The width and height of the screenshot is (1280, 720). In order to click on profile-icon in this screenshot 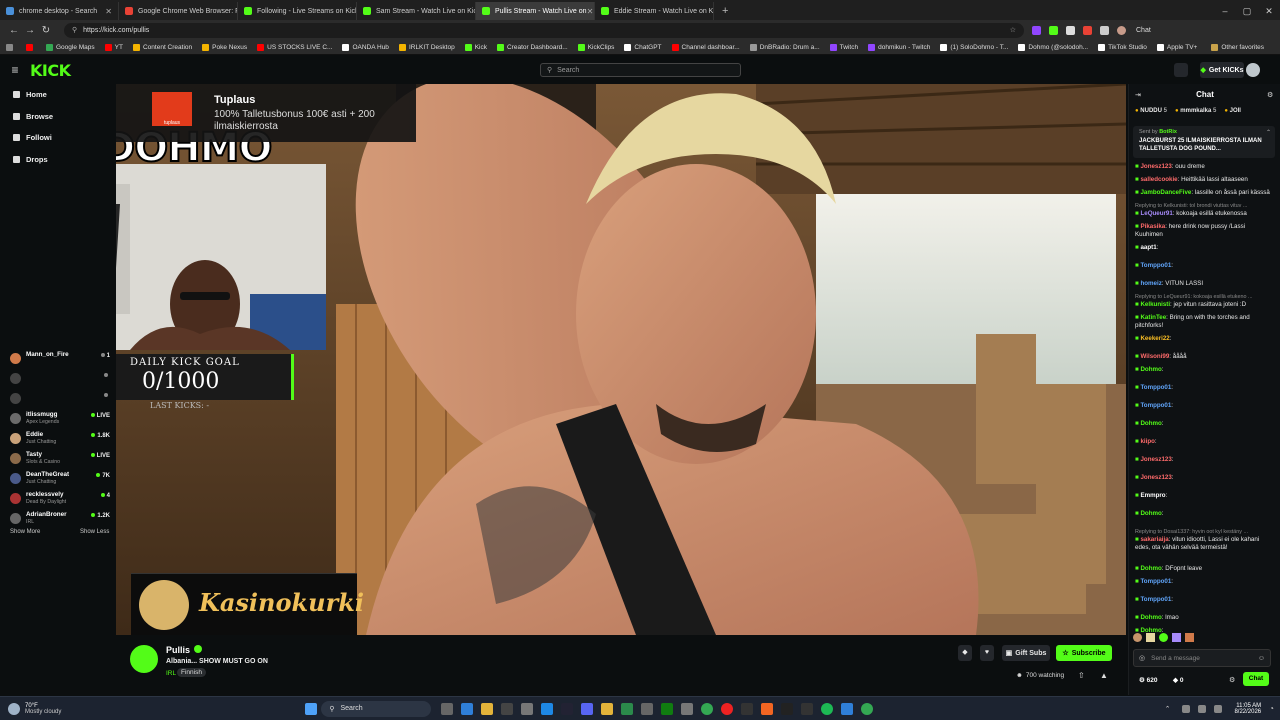, I will do `click(1121, 30)`.